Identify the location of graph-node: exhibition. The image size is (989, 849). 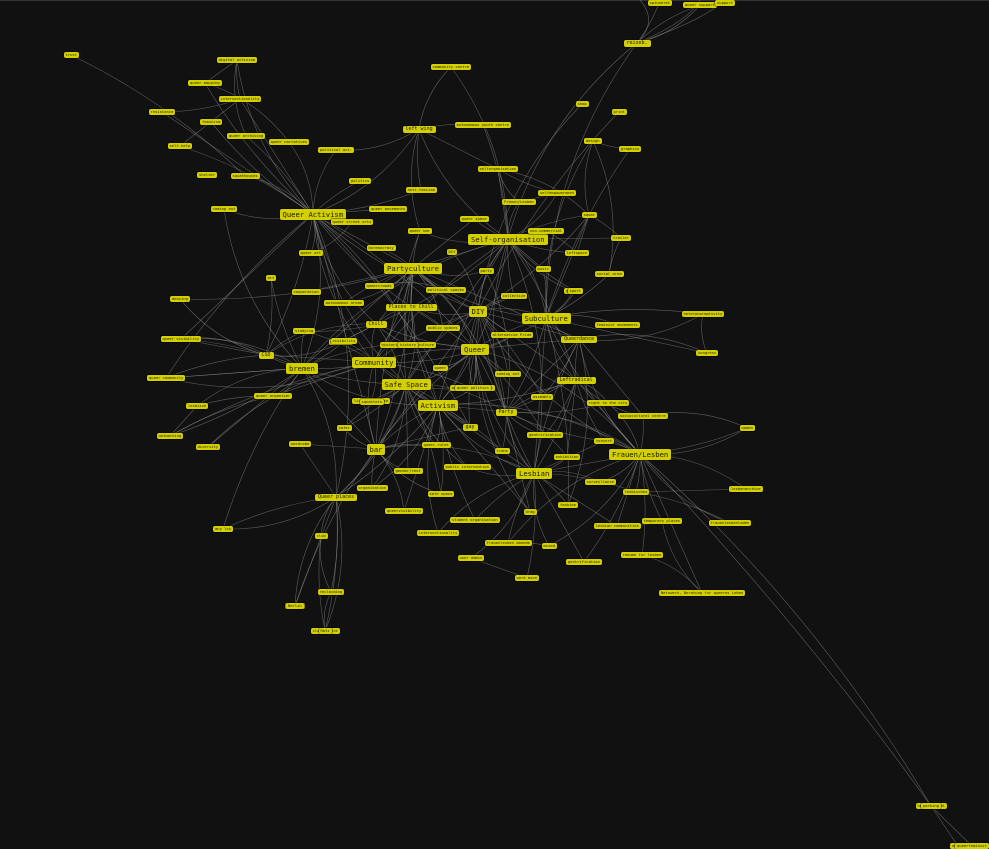
(567, 457).